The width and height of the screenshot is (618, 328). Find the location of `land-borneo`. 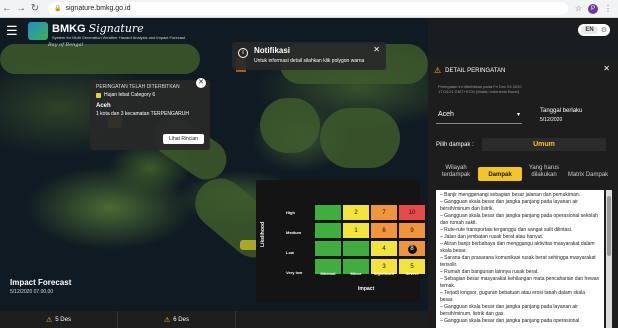

land-borneo is located at coordinates (360, 138).